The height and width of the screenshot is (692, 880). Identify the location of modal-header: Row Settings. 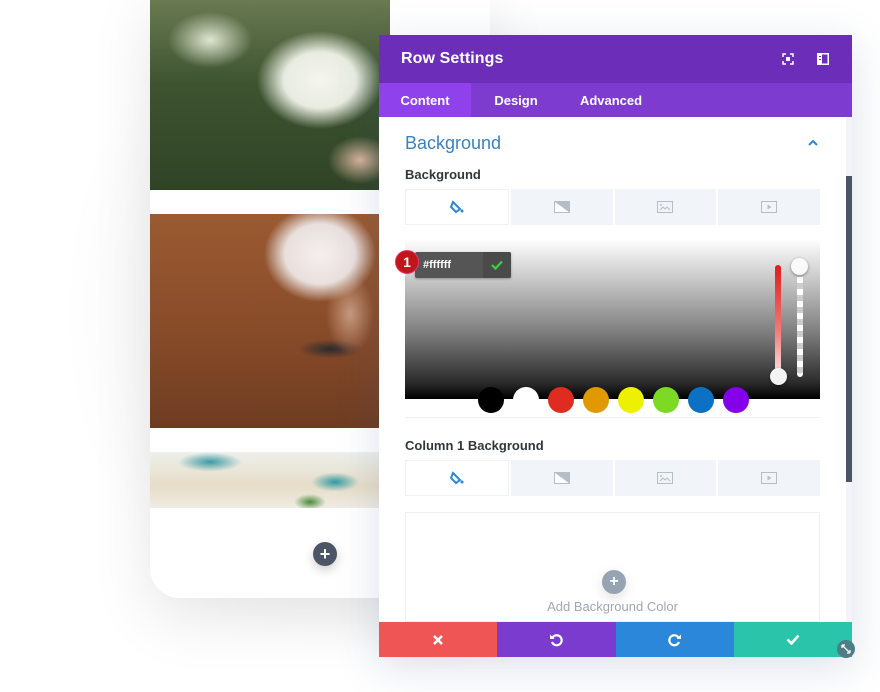
(615, 59).